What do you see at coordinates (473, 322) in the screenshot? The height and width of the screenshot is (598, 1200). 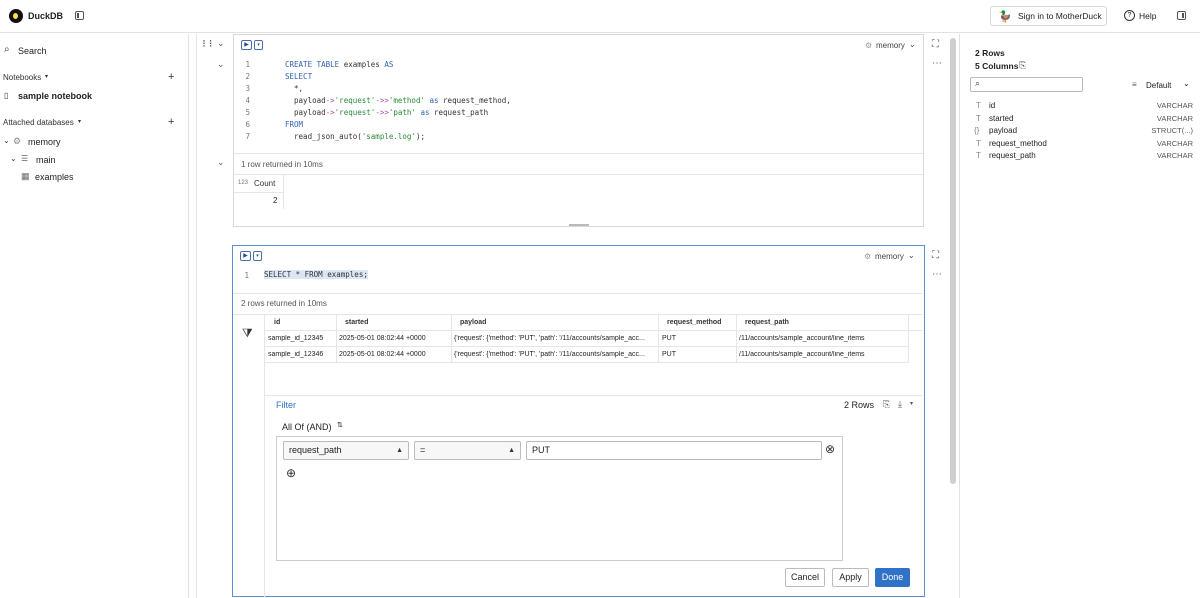 I see `column-header-payload: payload` at bounding box center [473, 322].